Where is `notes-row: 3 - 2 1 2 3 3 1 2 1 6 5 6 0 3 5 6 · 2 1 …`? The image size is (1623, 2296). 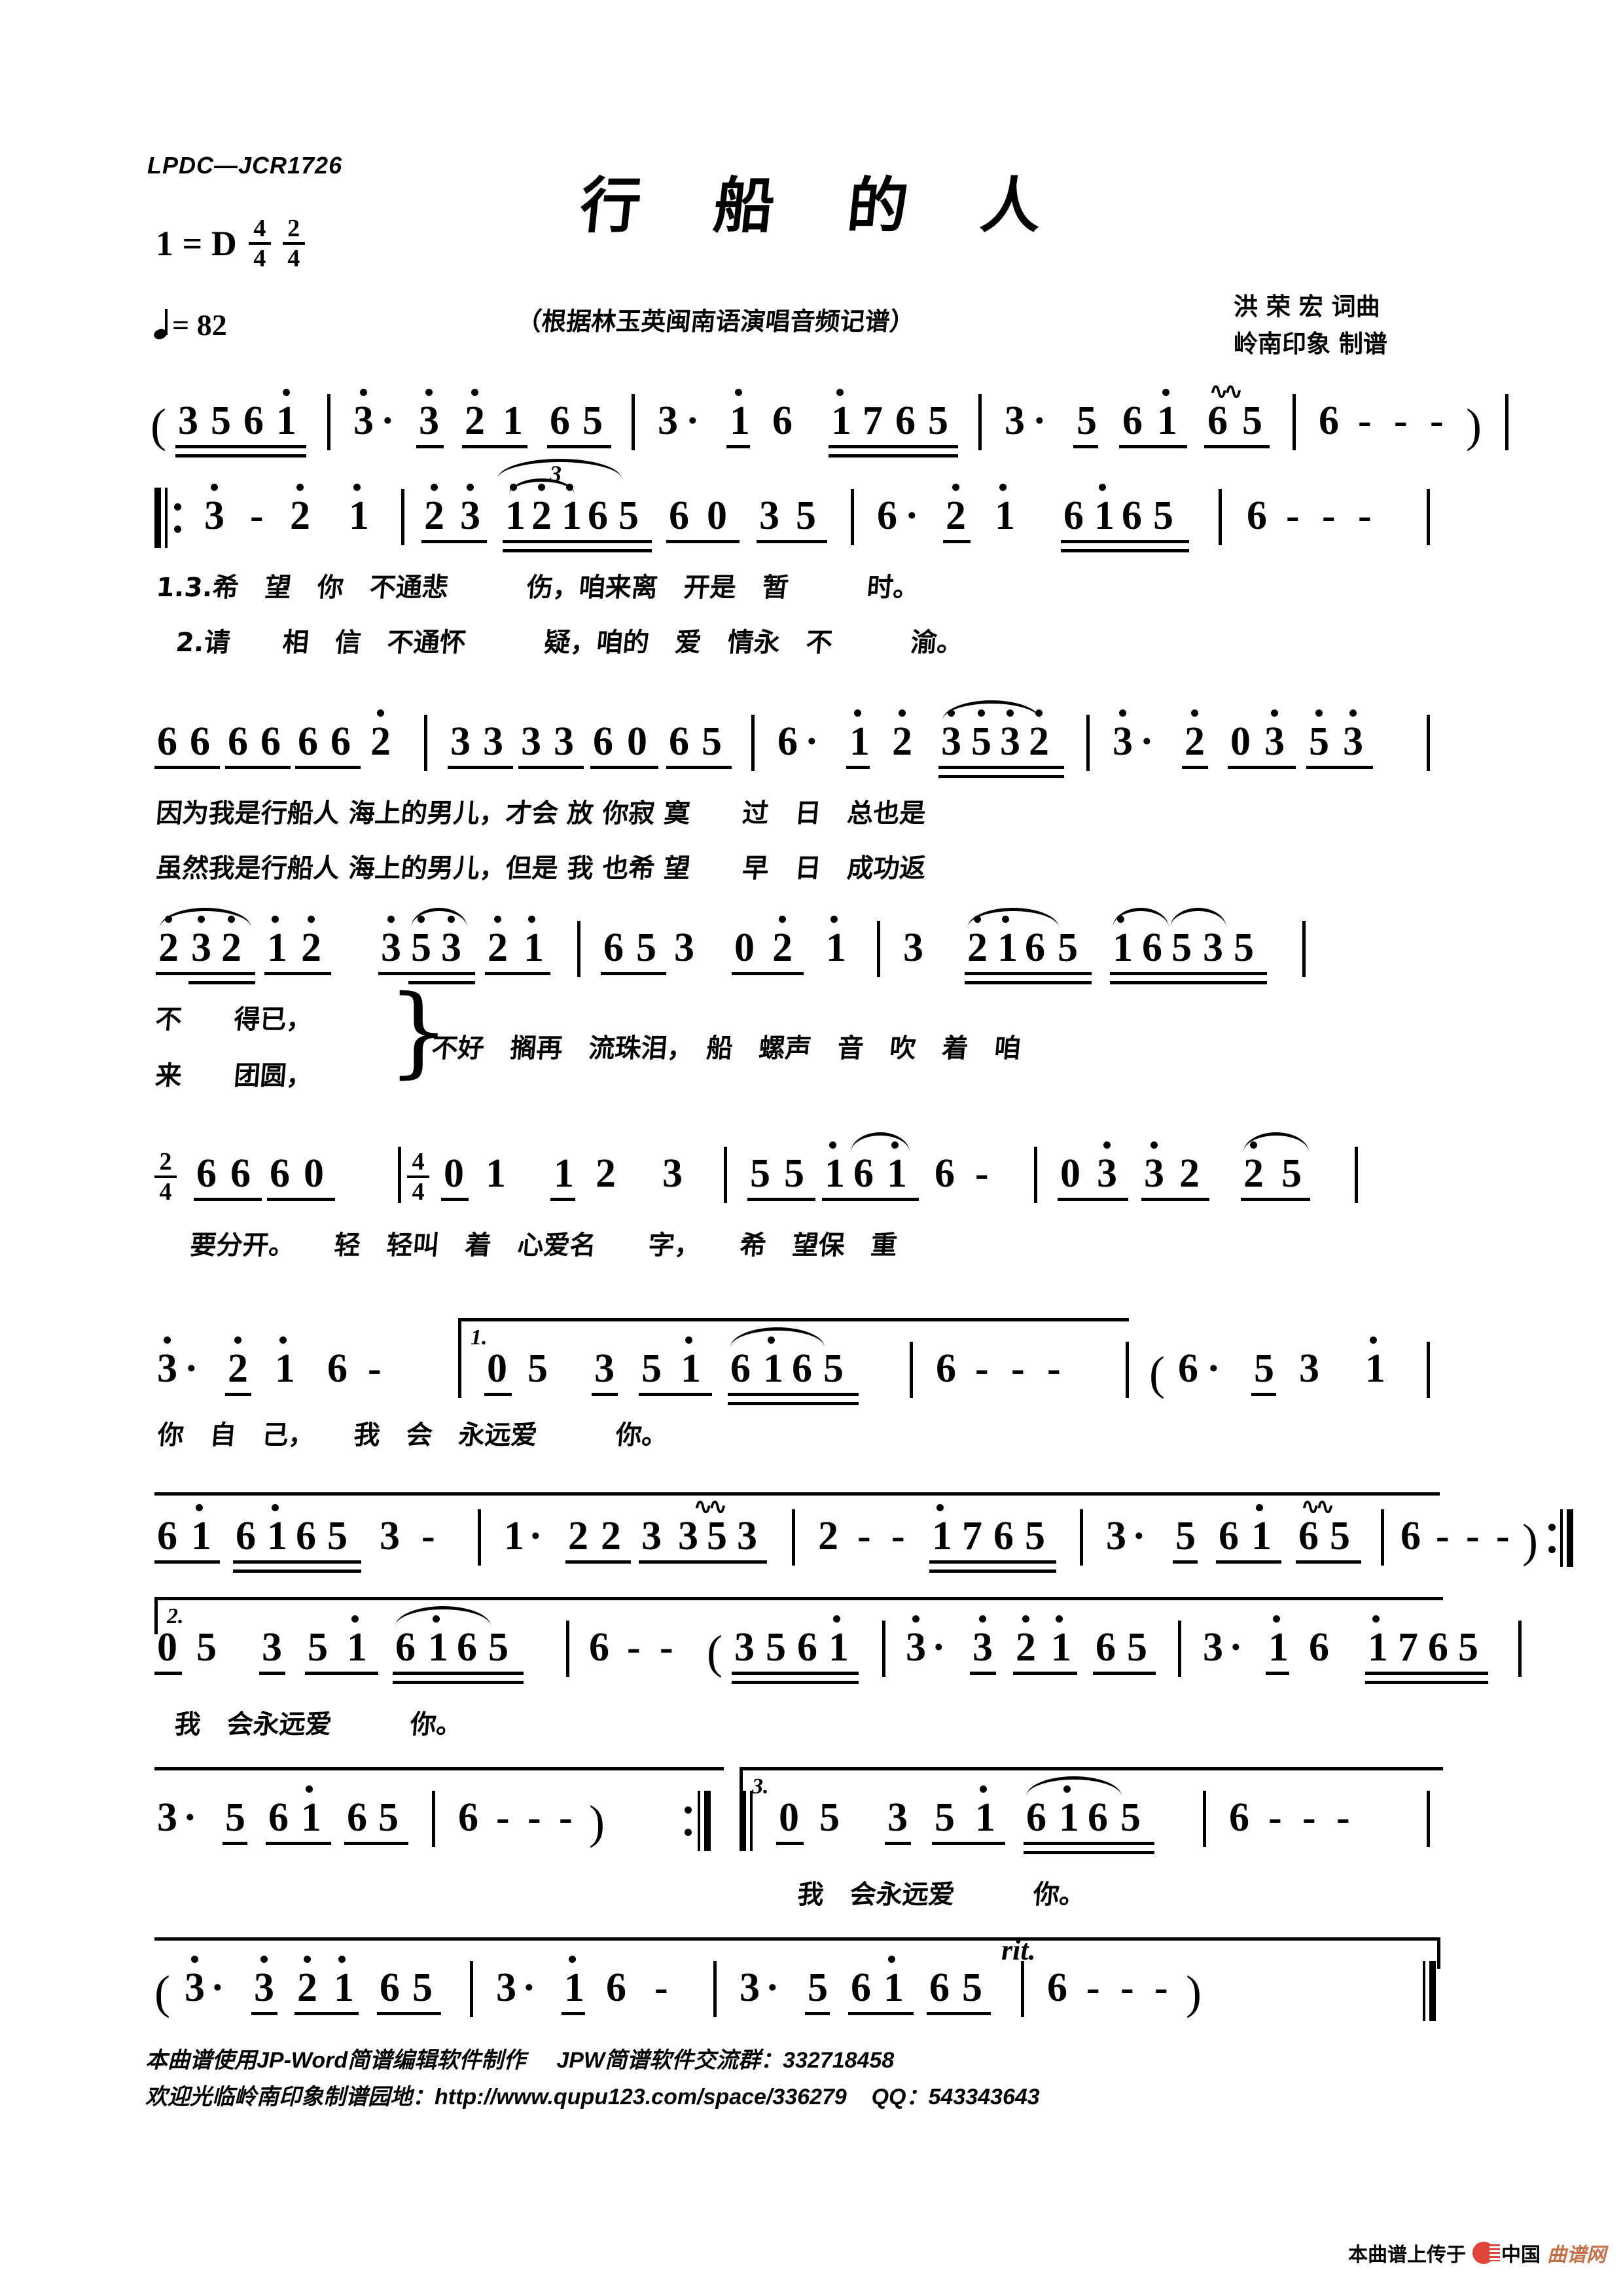
notes-row: 3 - 2 1 2 3 3 1 2 1 6 5 6 0 3 5 6 · 2 1 … is located at coordinates (811, 512).